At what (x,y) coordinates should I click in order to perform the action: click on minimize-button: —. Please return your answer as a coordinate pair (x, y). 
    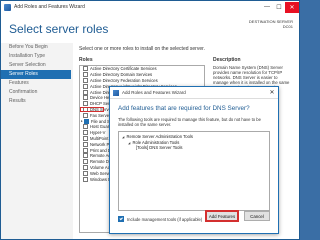
    Looking at the image, I should click on (267, 7).